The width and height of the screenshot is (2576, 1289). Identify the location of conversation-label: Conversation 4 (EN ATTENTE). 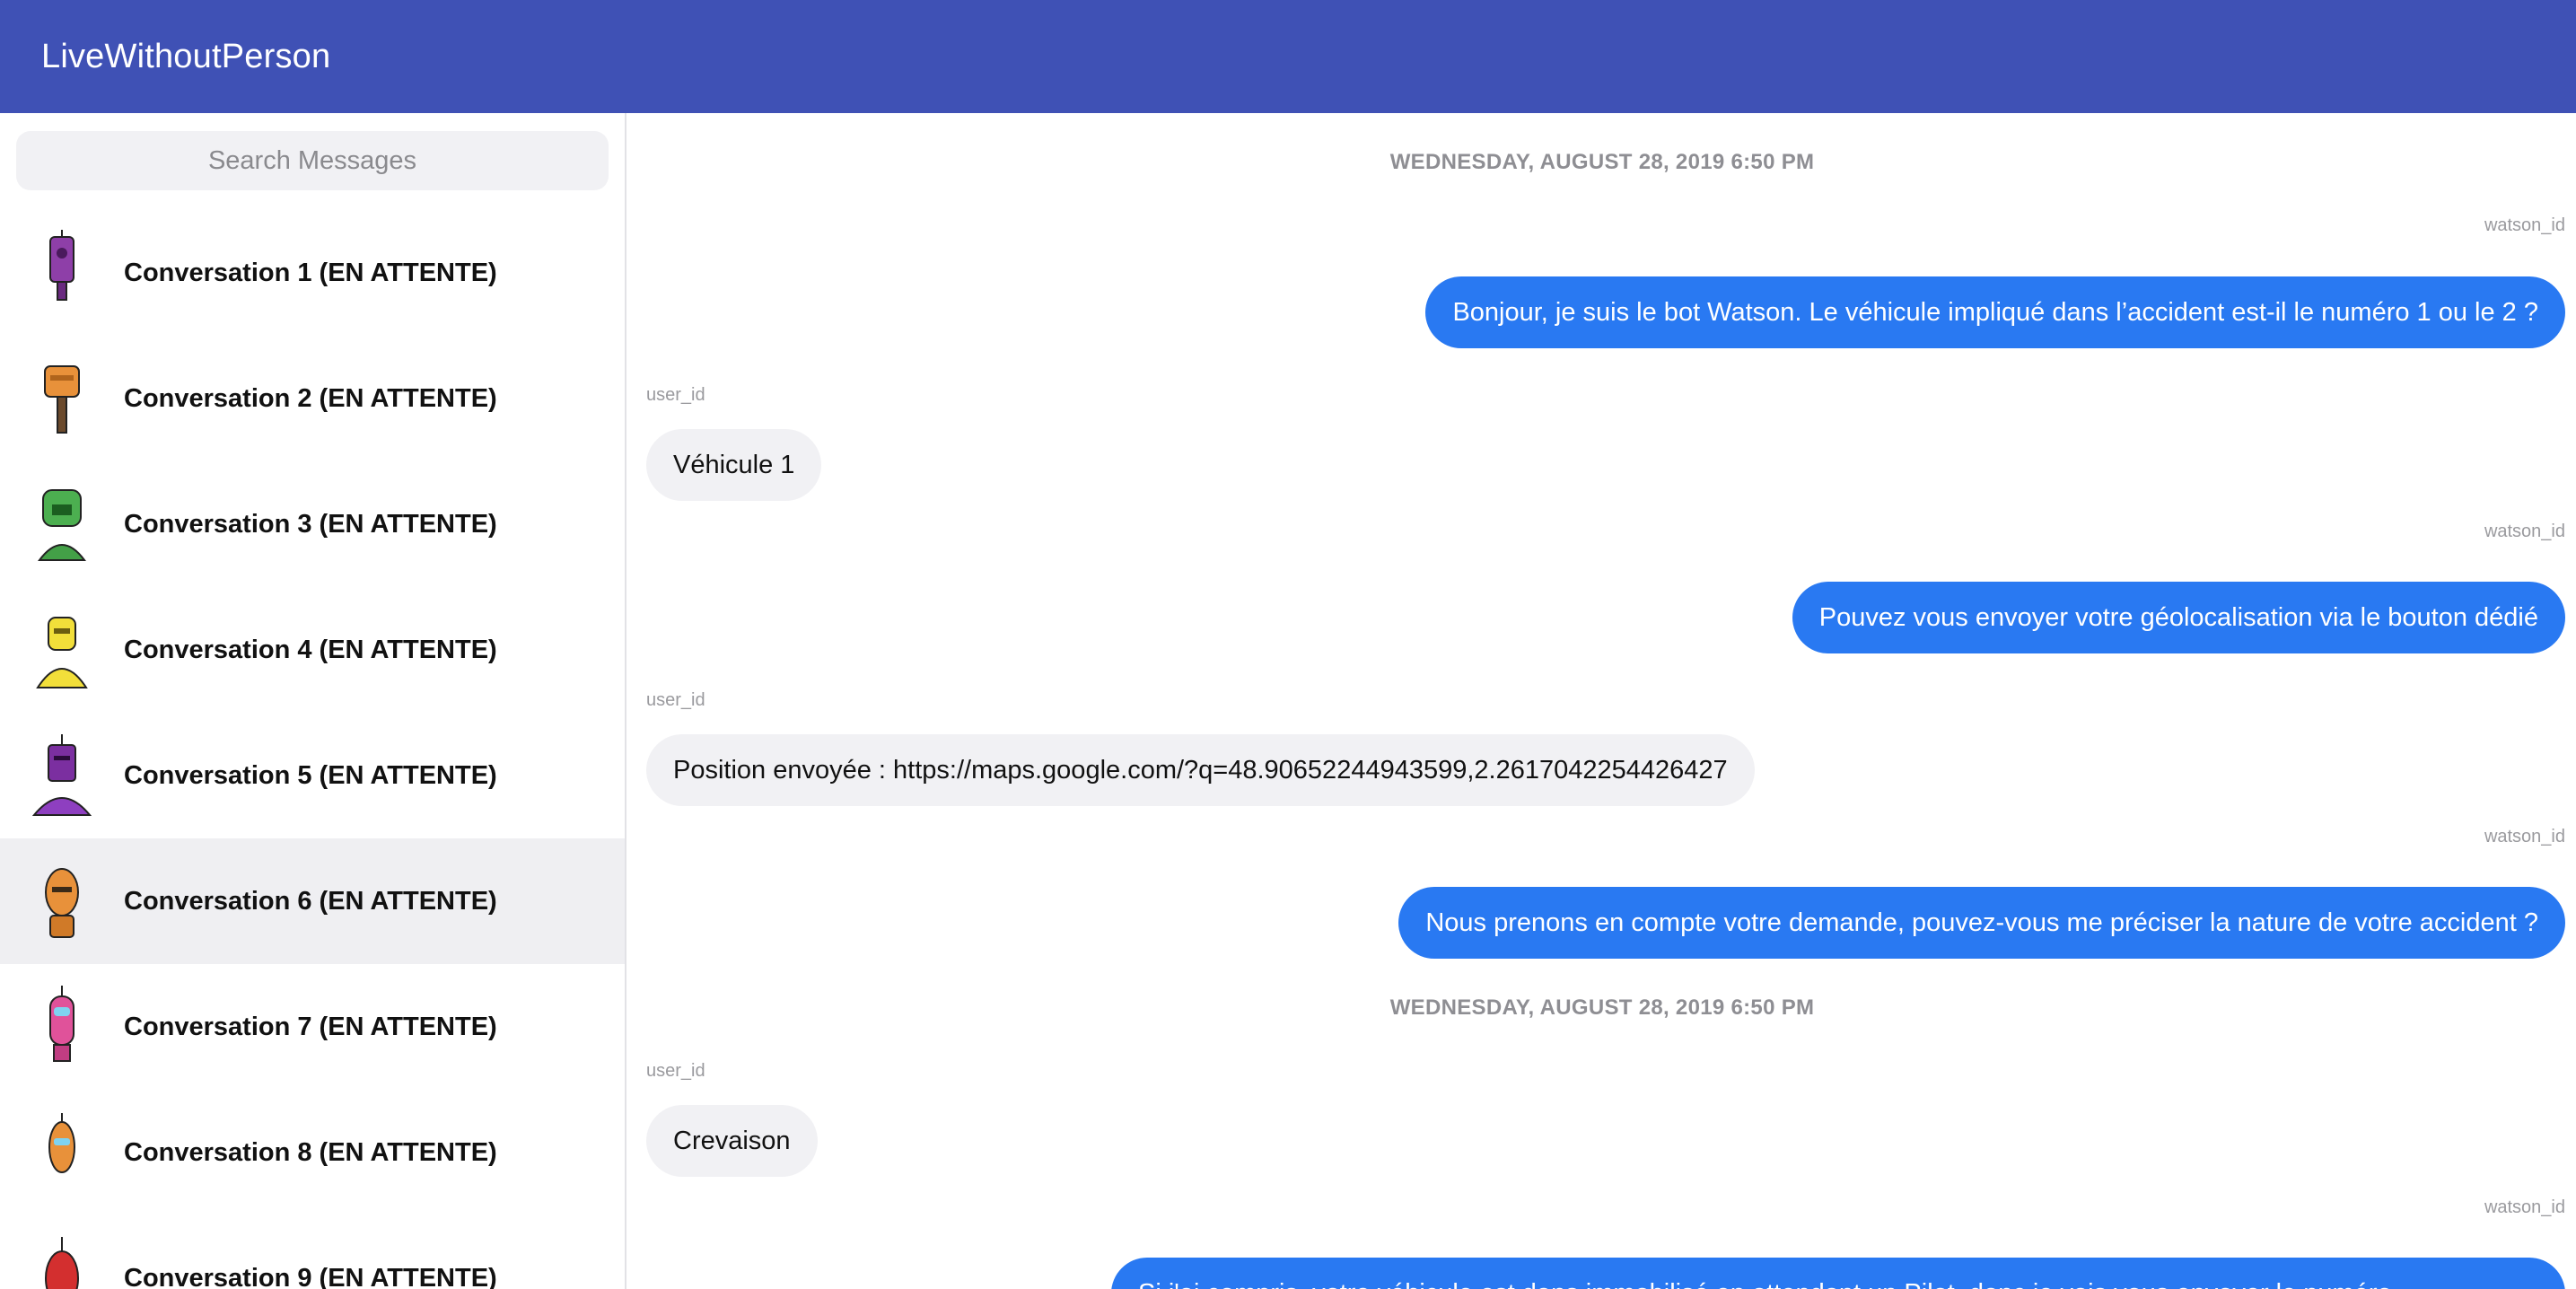
(310, 649).